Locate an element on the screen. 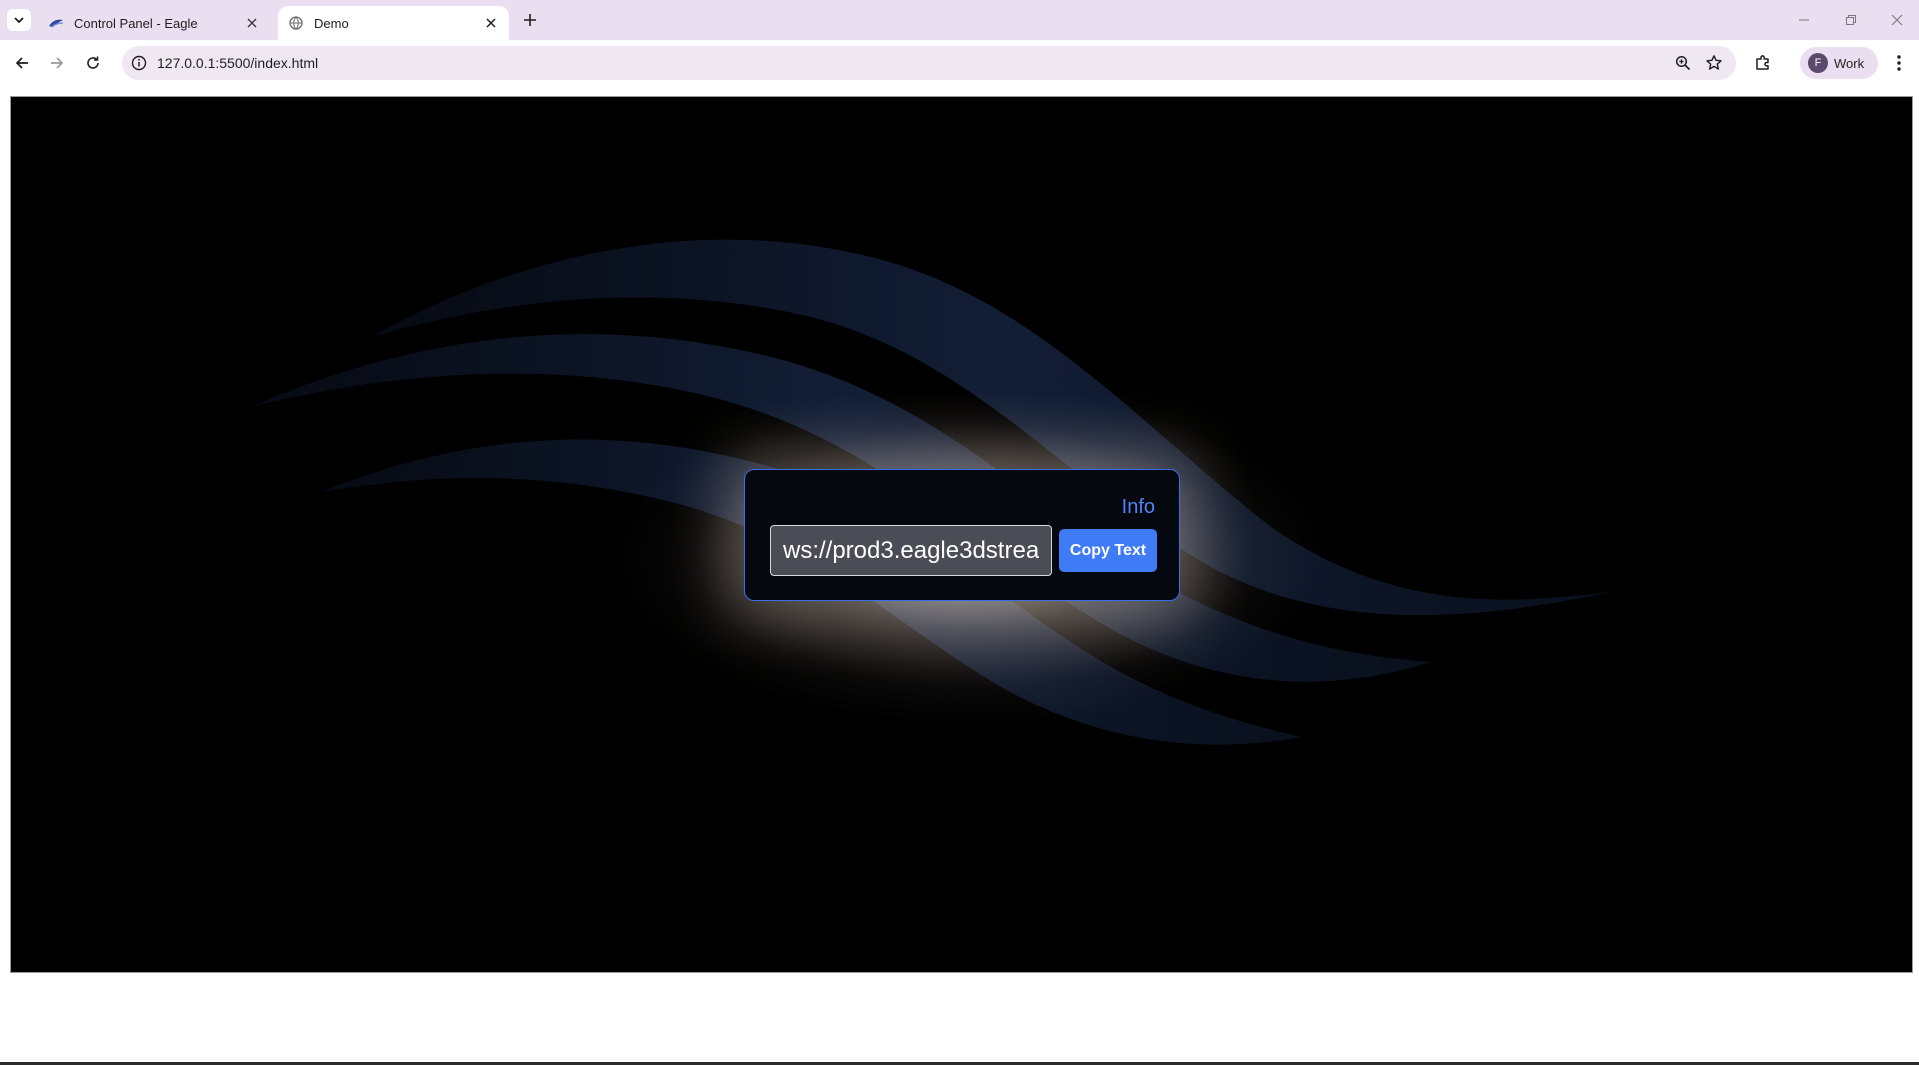 This screenshot has width=1919, height=1065. profile-button: F Work is located at coordinates (1839, 63).